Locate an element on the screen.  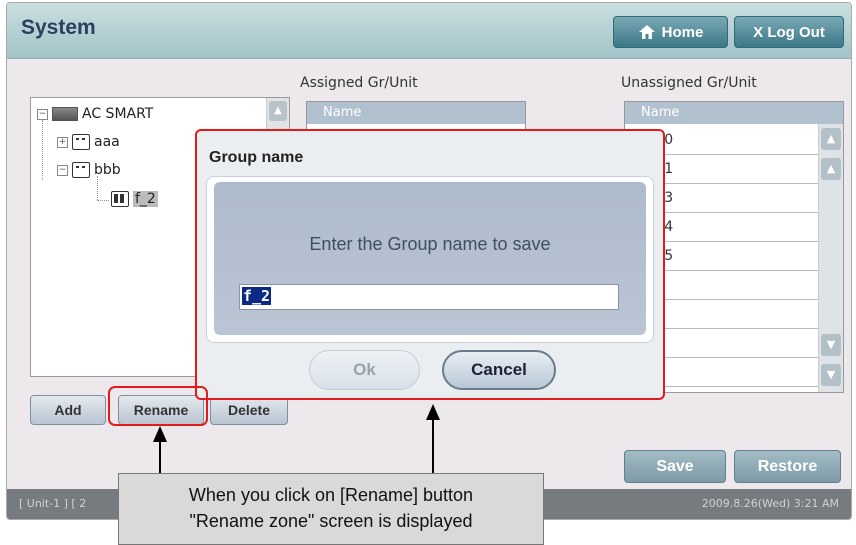
save-button: Save is located at coordinates (675, 466).